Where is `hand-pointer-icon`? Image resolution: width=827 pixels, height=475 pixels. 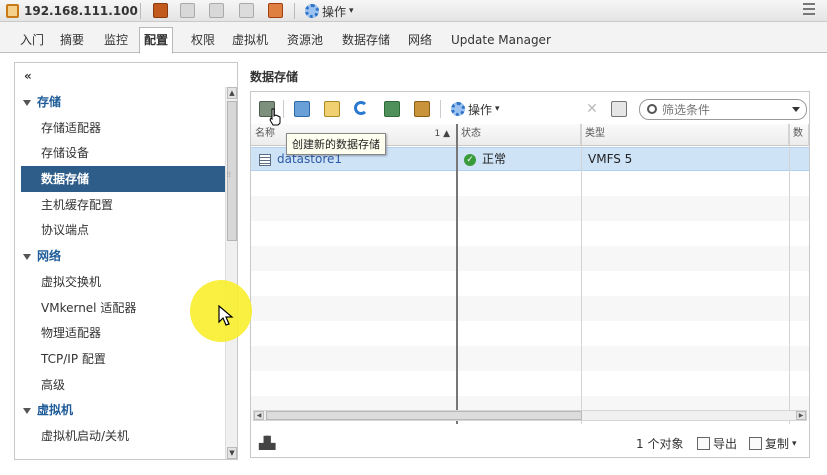 hand-pointer-icon is located at coordinates (275, 117).